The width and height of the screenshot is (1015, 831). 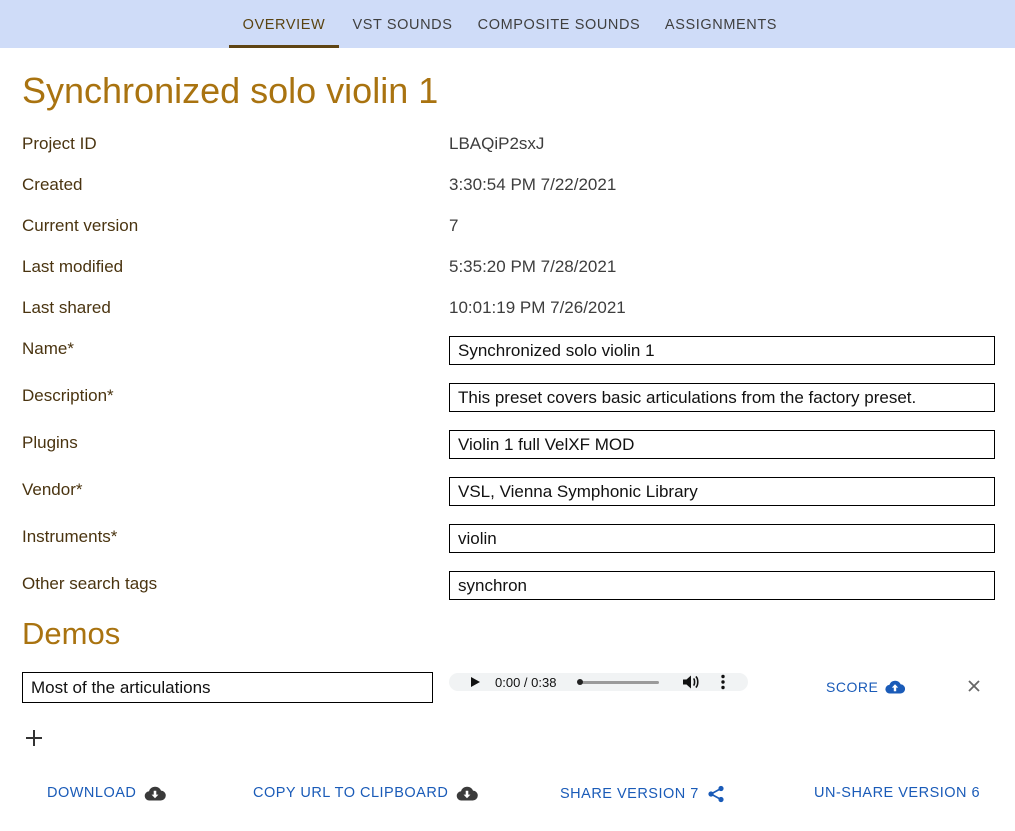 I want to click on last-modified-label: Last modified, so click(x=73, y=266).